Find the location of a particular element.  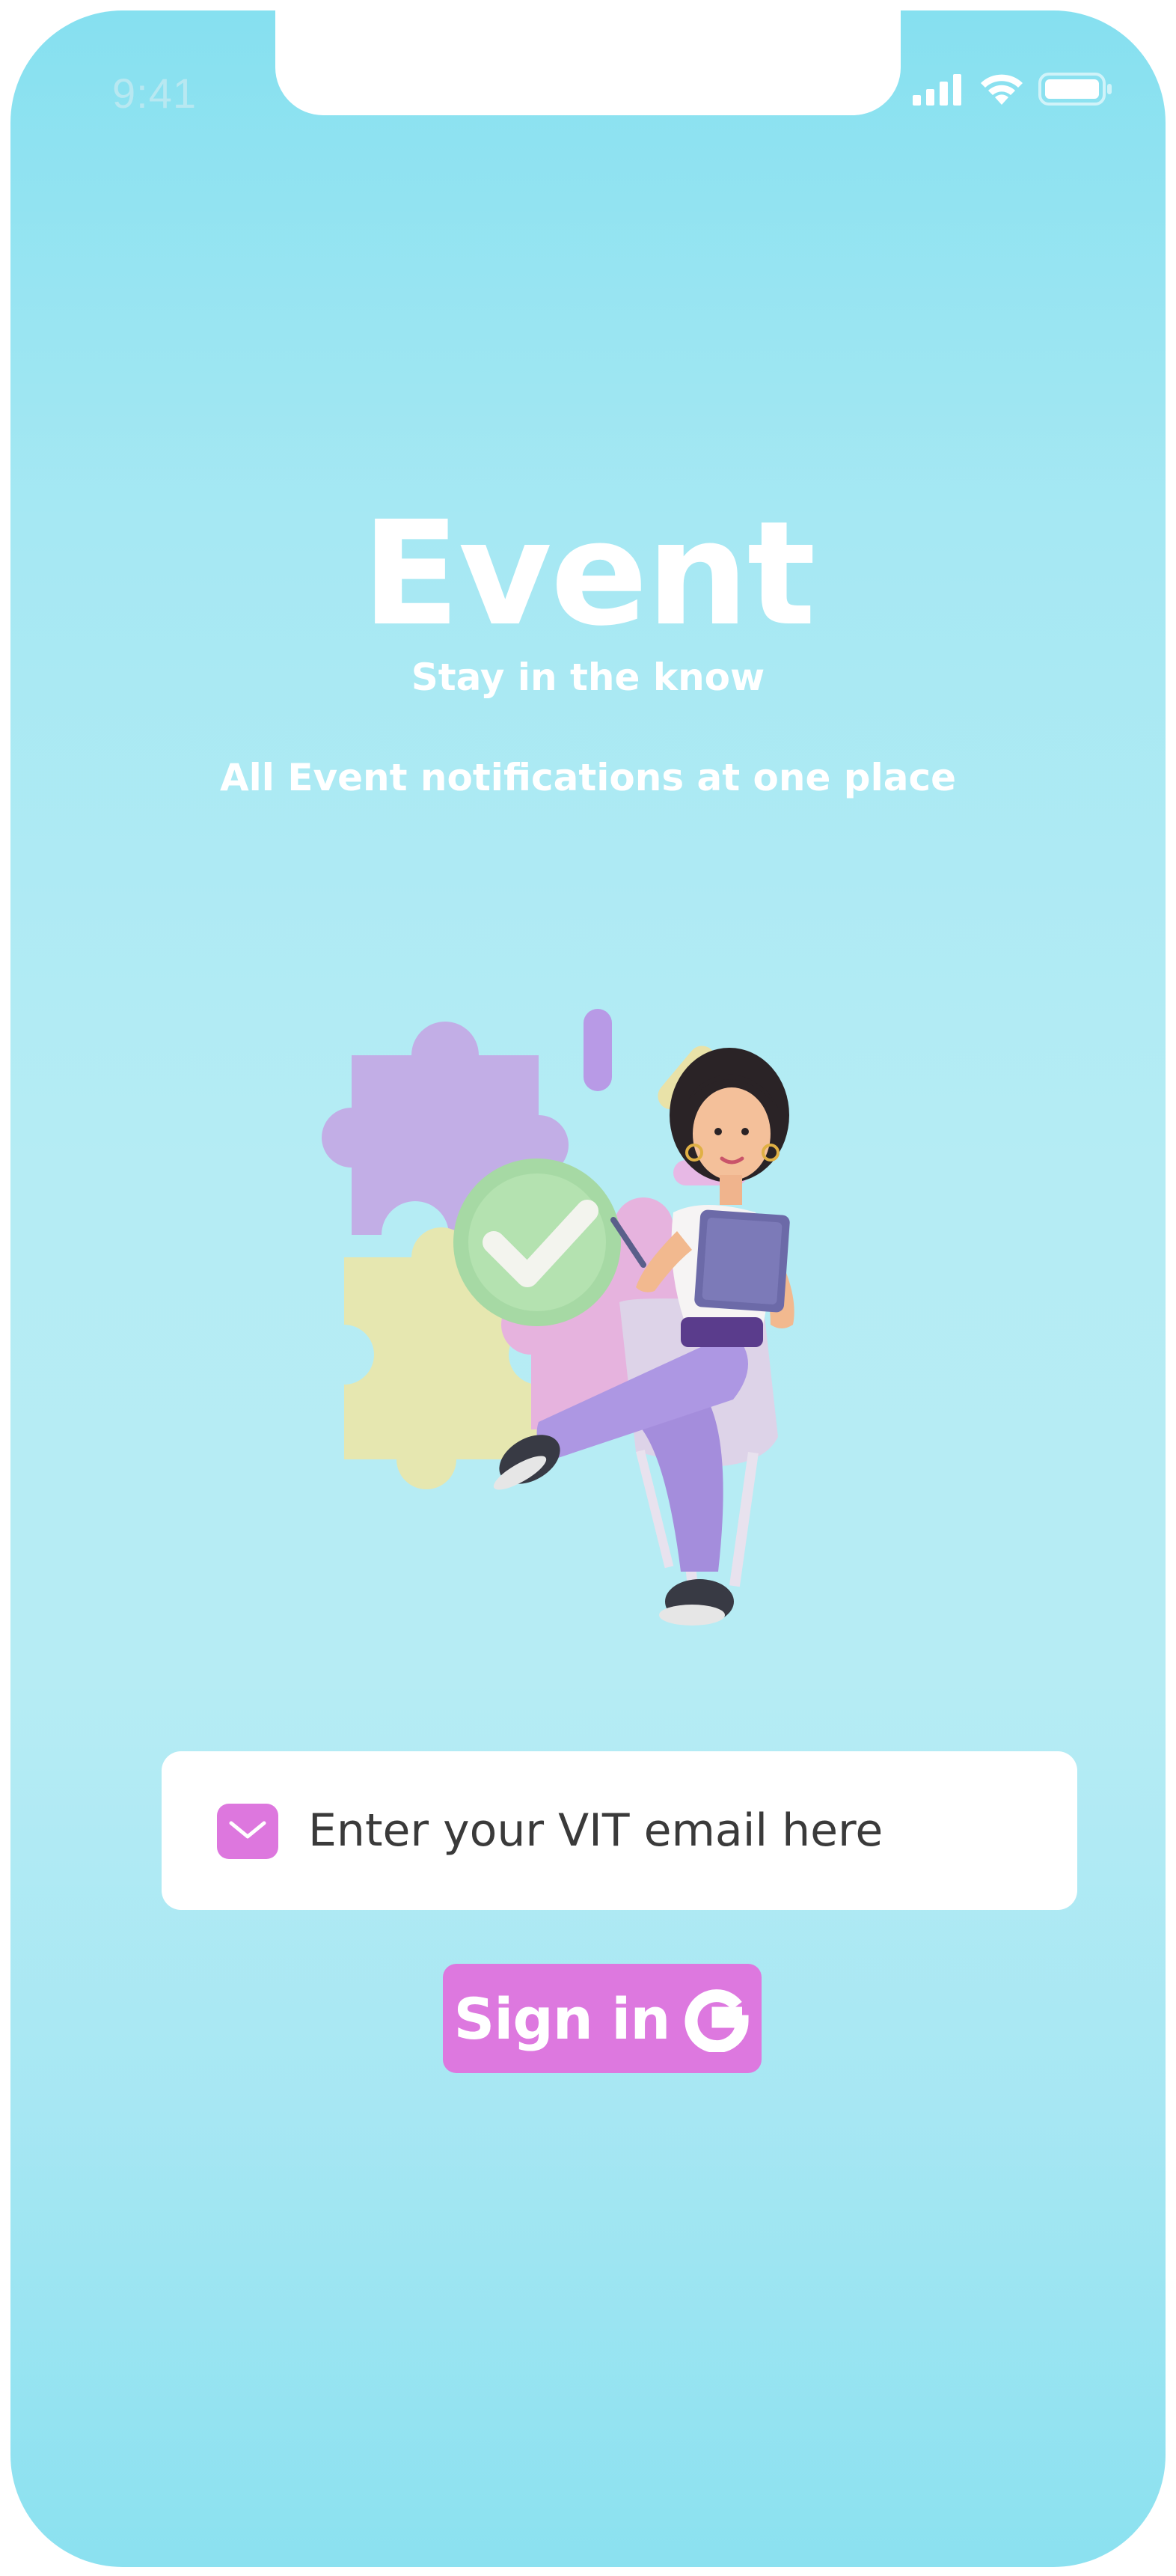

sign-in-label: Sign in is located at coordinates (562, 2018).